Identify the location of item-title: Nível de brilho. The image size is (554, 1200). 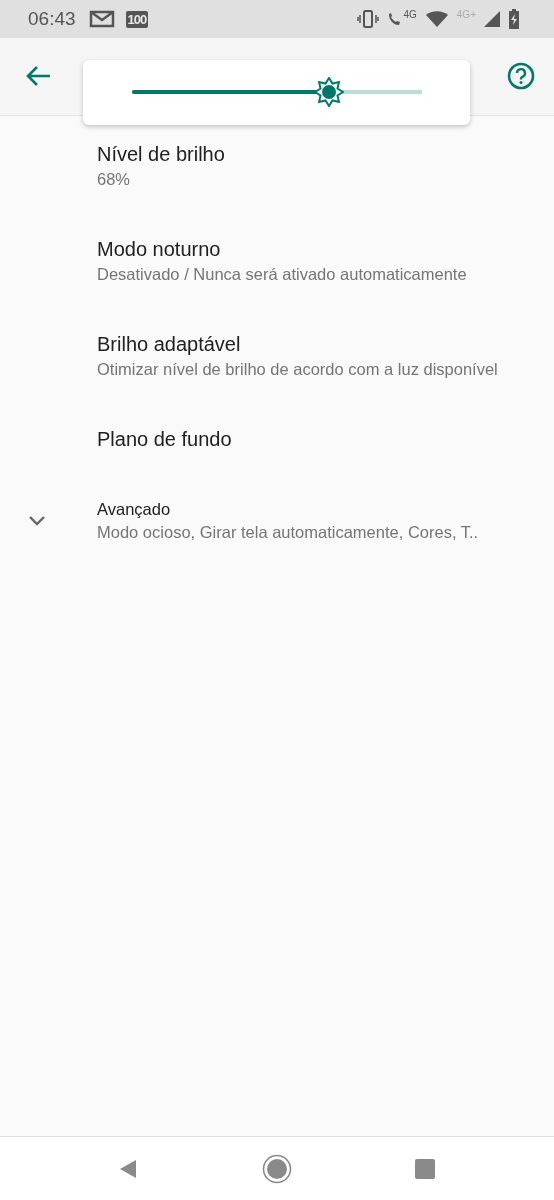
(161, 154).